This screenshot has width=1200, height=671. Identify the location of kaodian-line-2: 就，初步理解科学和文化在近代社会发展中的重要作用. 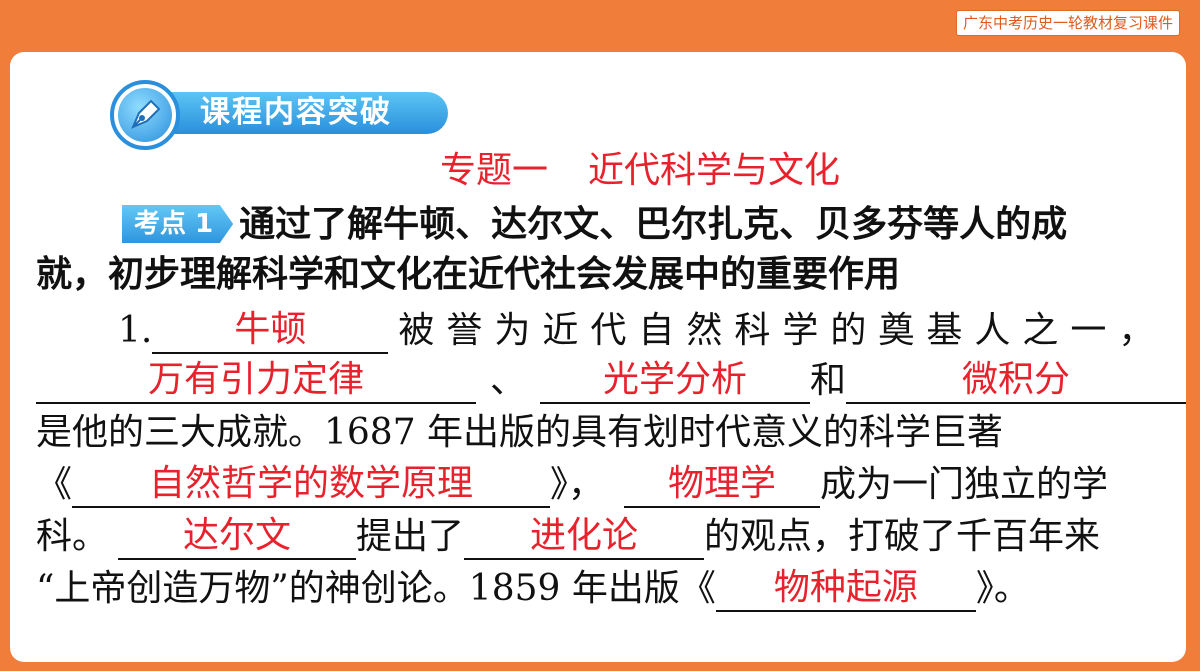
(468, 275).